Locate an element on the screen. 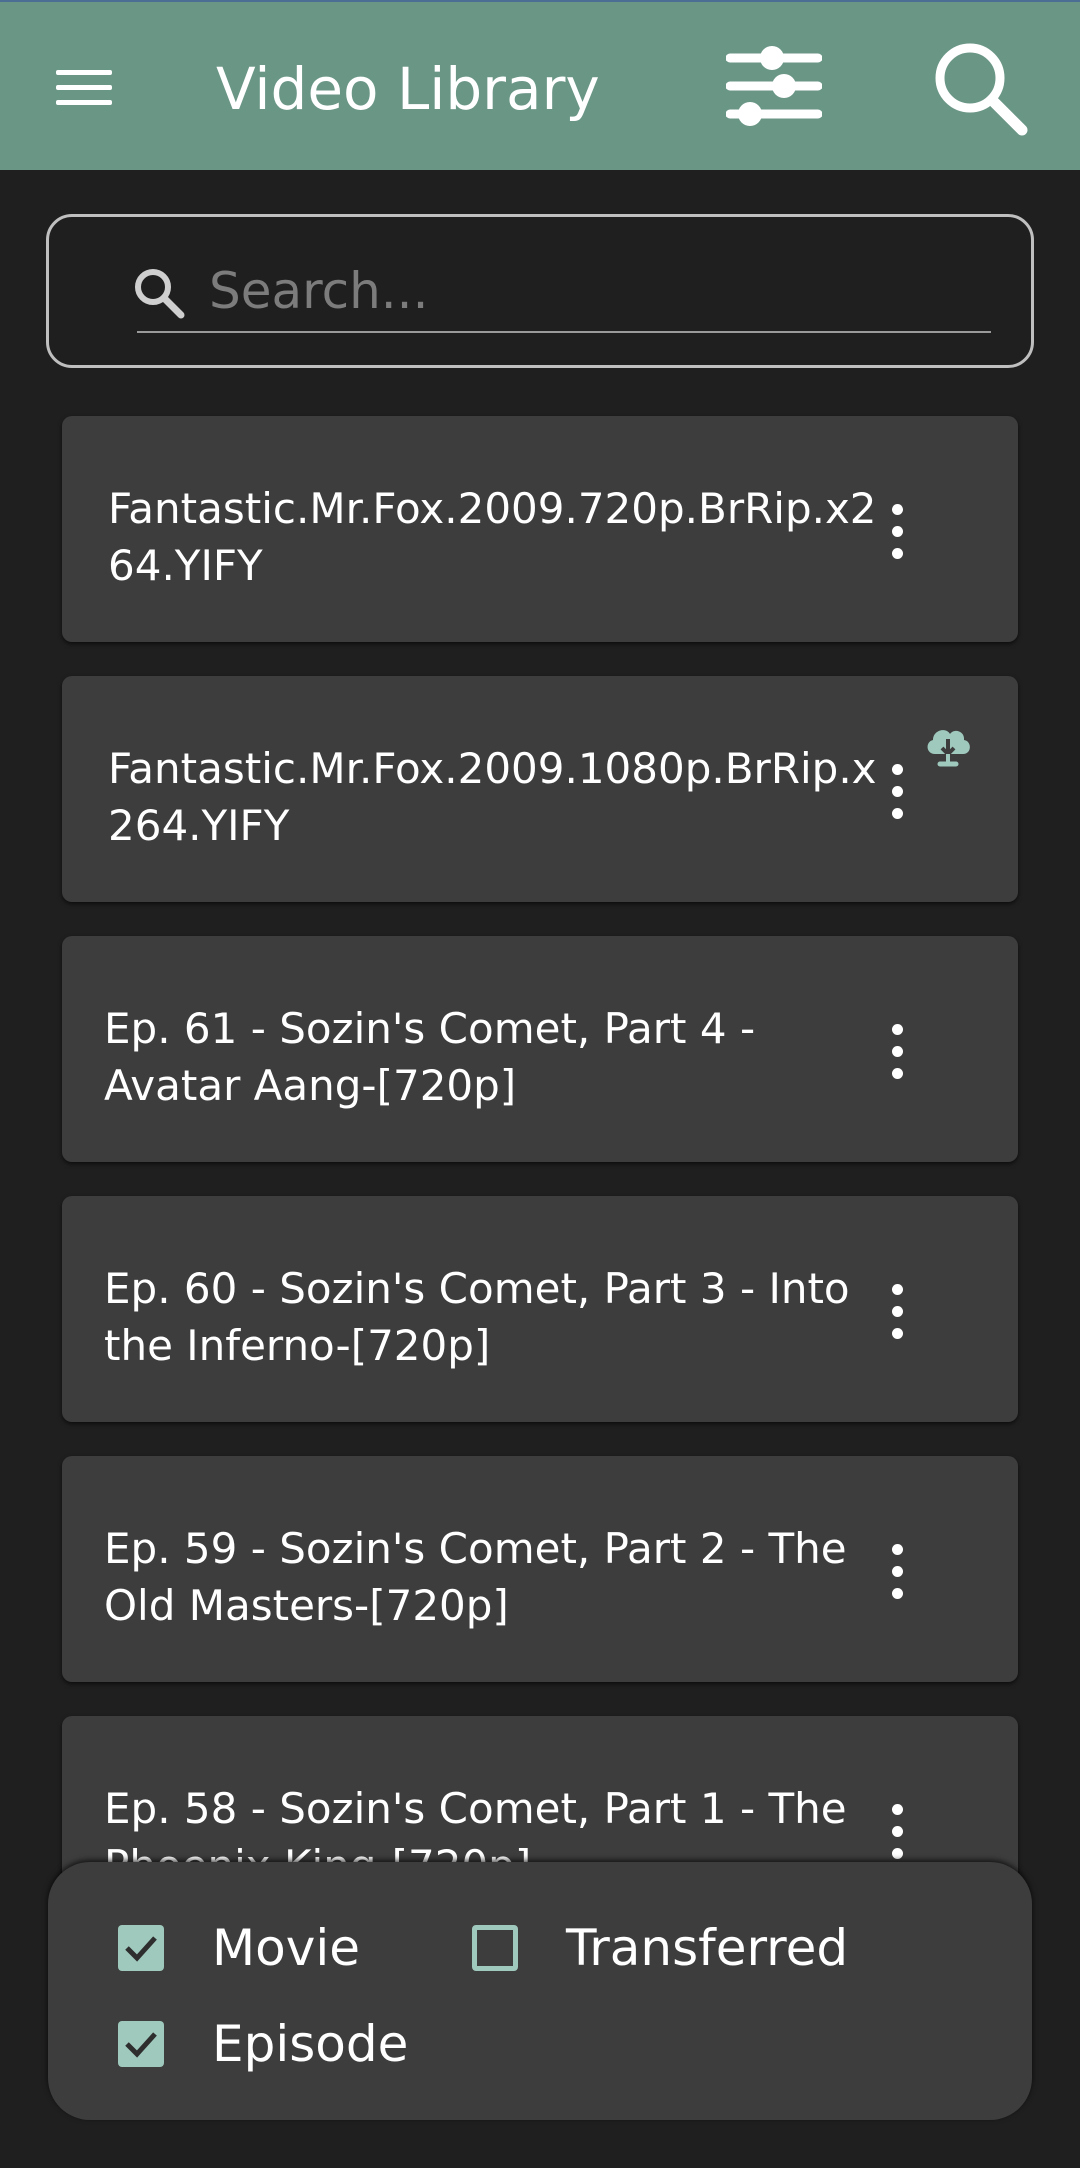 This screenshot has height=2168, width=1080. episode-checkbox: Episode is located at coordinates (263, 2044).